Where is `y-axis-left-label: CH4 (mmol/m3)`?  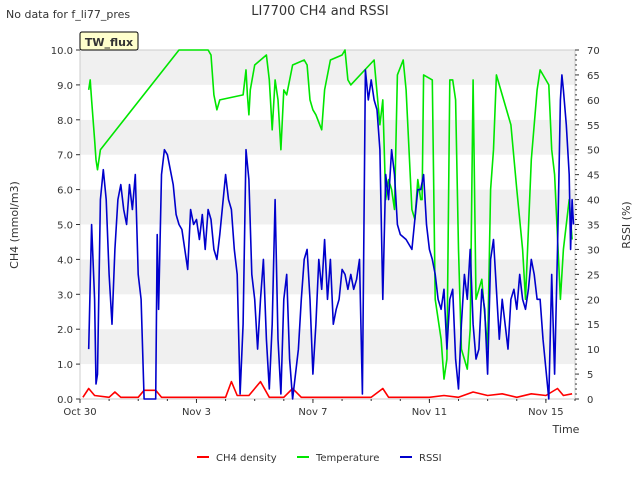 y-axis-left-label: CH4 (mmol/m3) is located at coordinates (14, 225).